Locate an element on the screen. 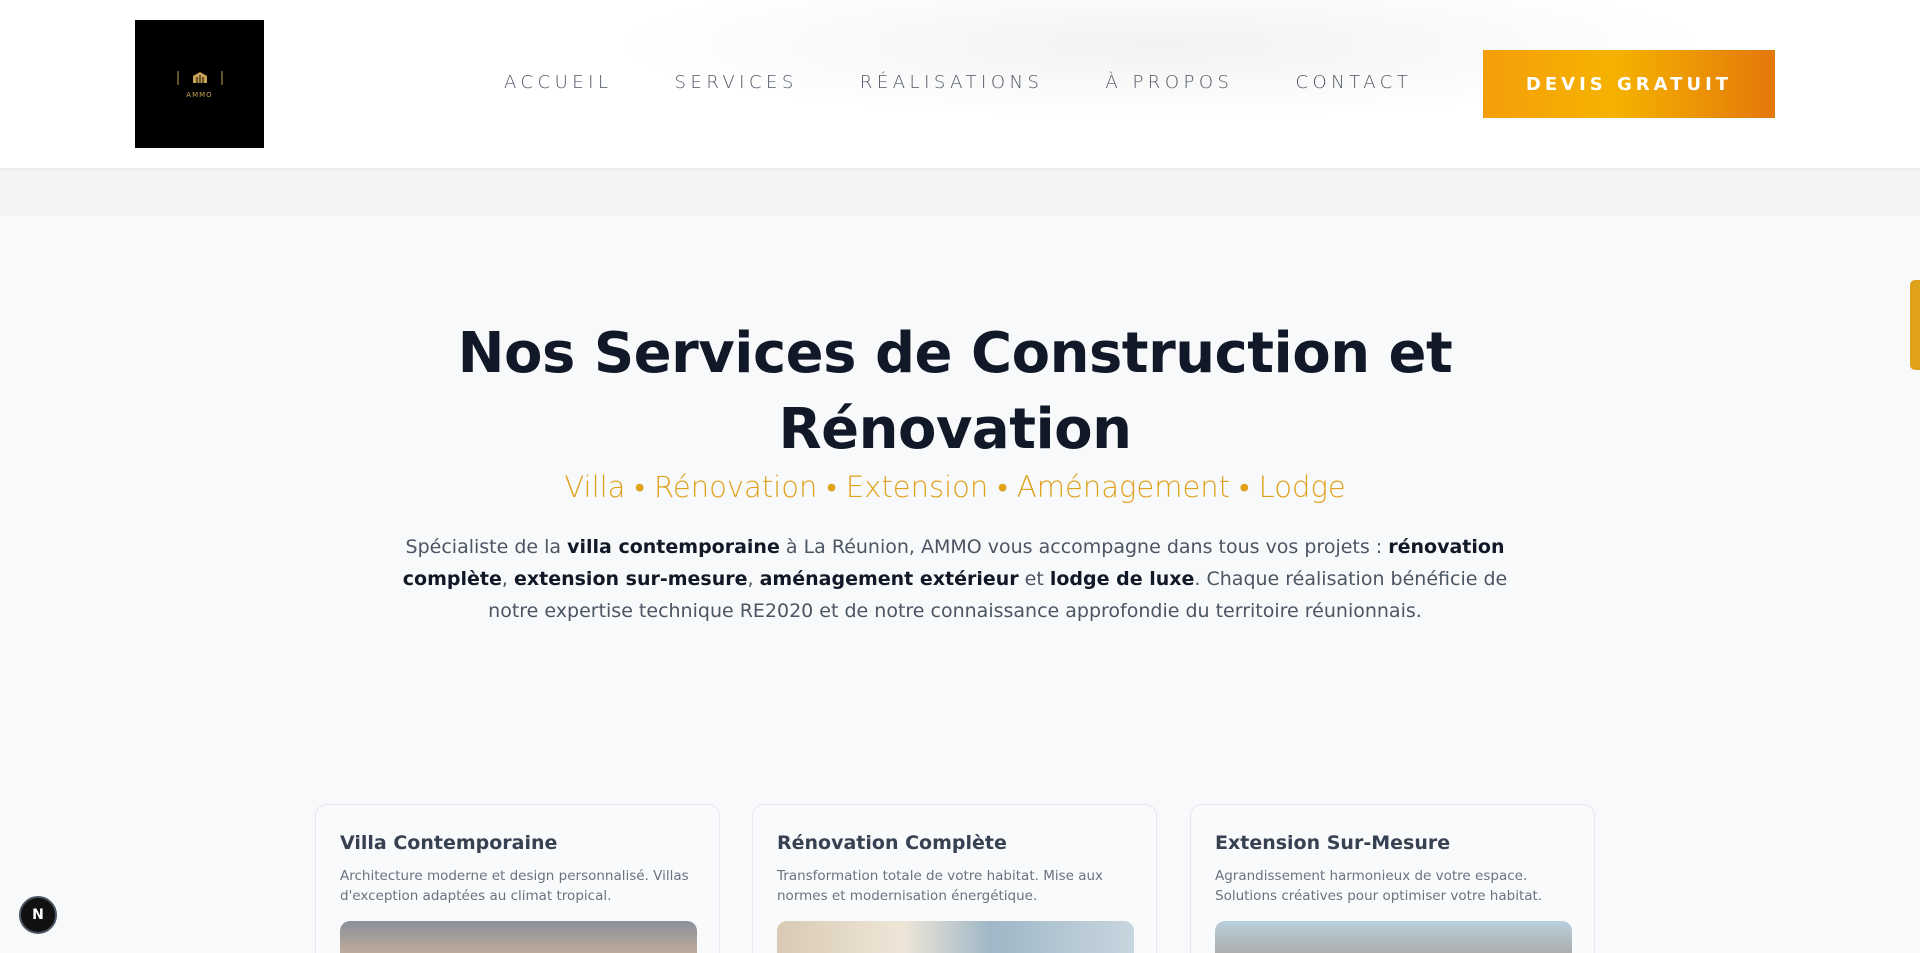 The image size is (1920, 953). card-title: Rénovation Complète is located at coordinates (892, 843).